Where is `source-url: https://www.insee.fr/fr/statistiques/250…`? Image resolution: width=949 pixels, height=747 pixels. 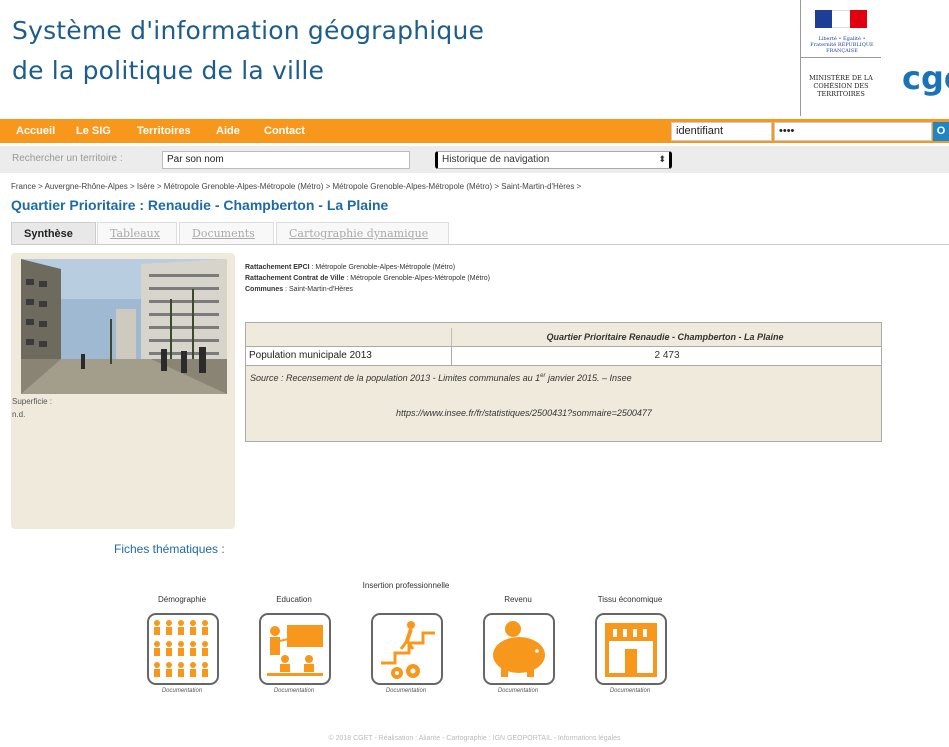
source-url: https://www.insee.fr/fr/statistiques/250… is located at coordinates (524, 413).